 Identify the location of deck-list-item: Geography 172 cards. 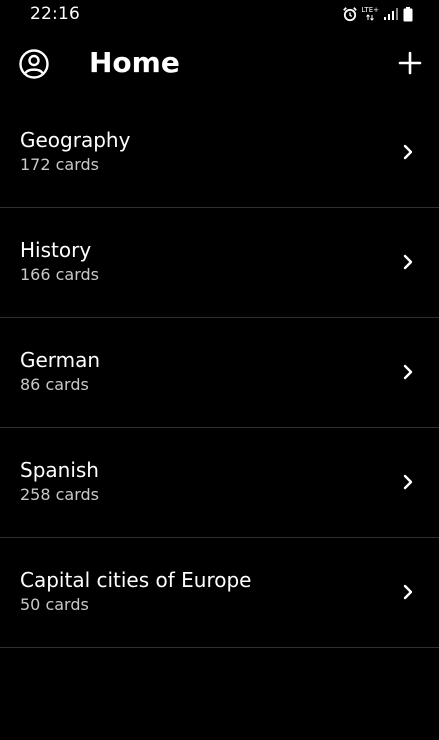
(219, 153).